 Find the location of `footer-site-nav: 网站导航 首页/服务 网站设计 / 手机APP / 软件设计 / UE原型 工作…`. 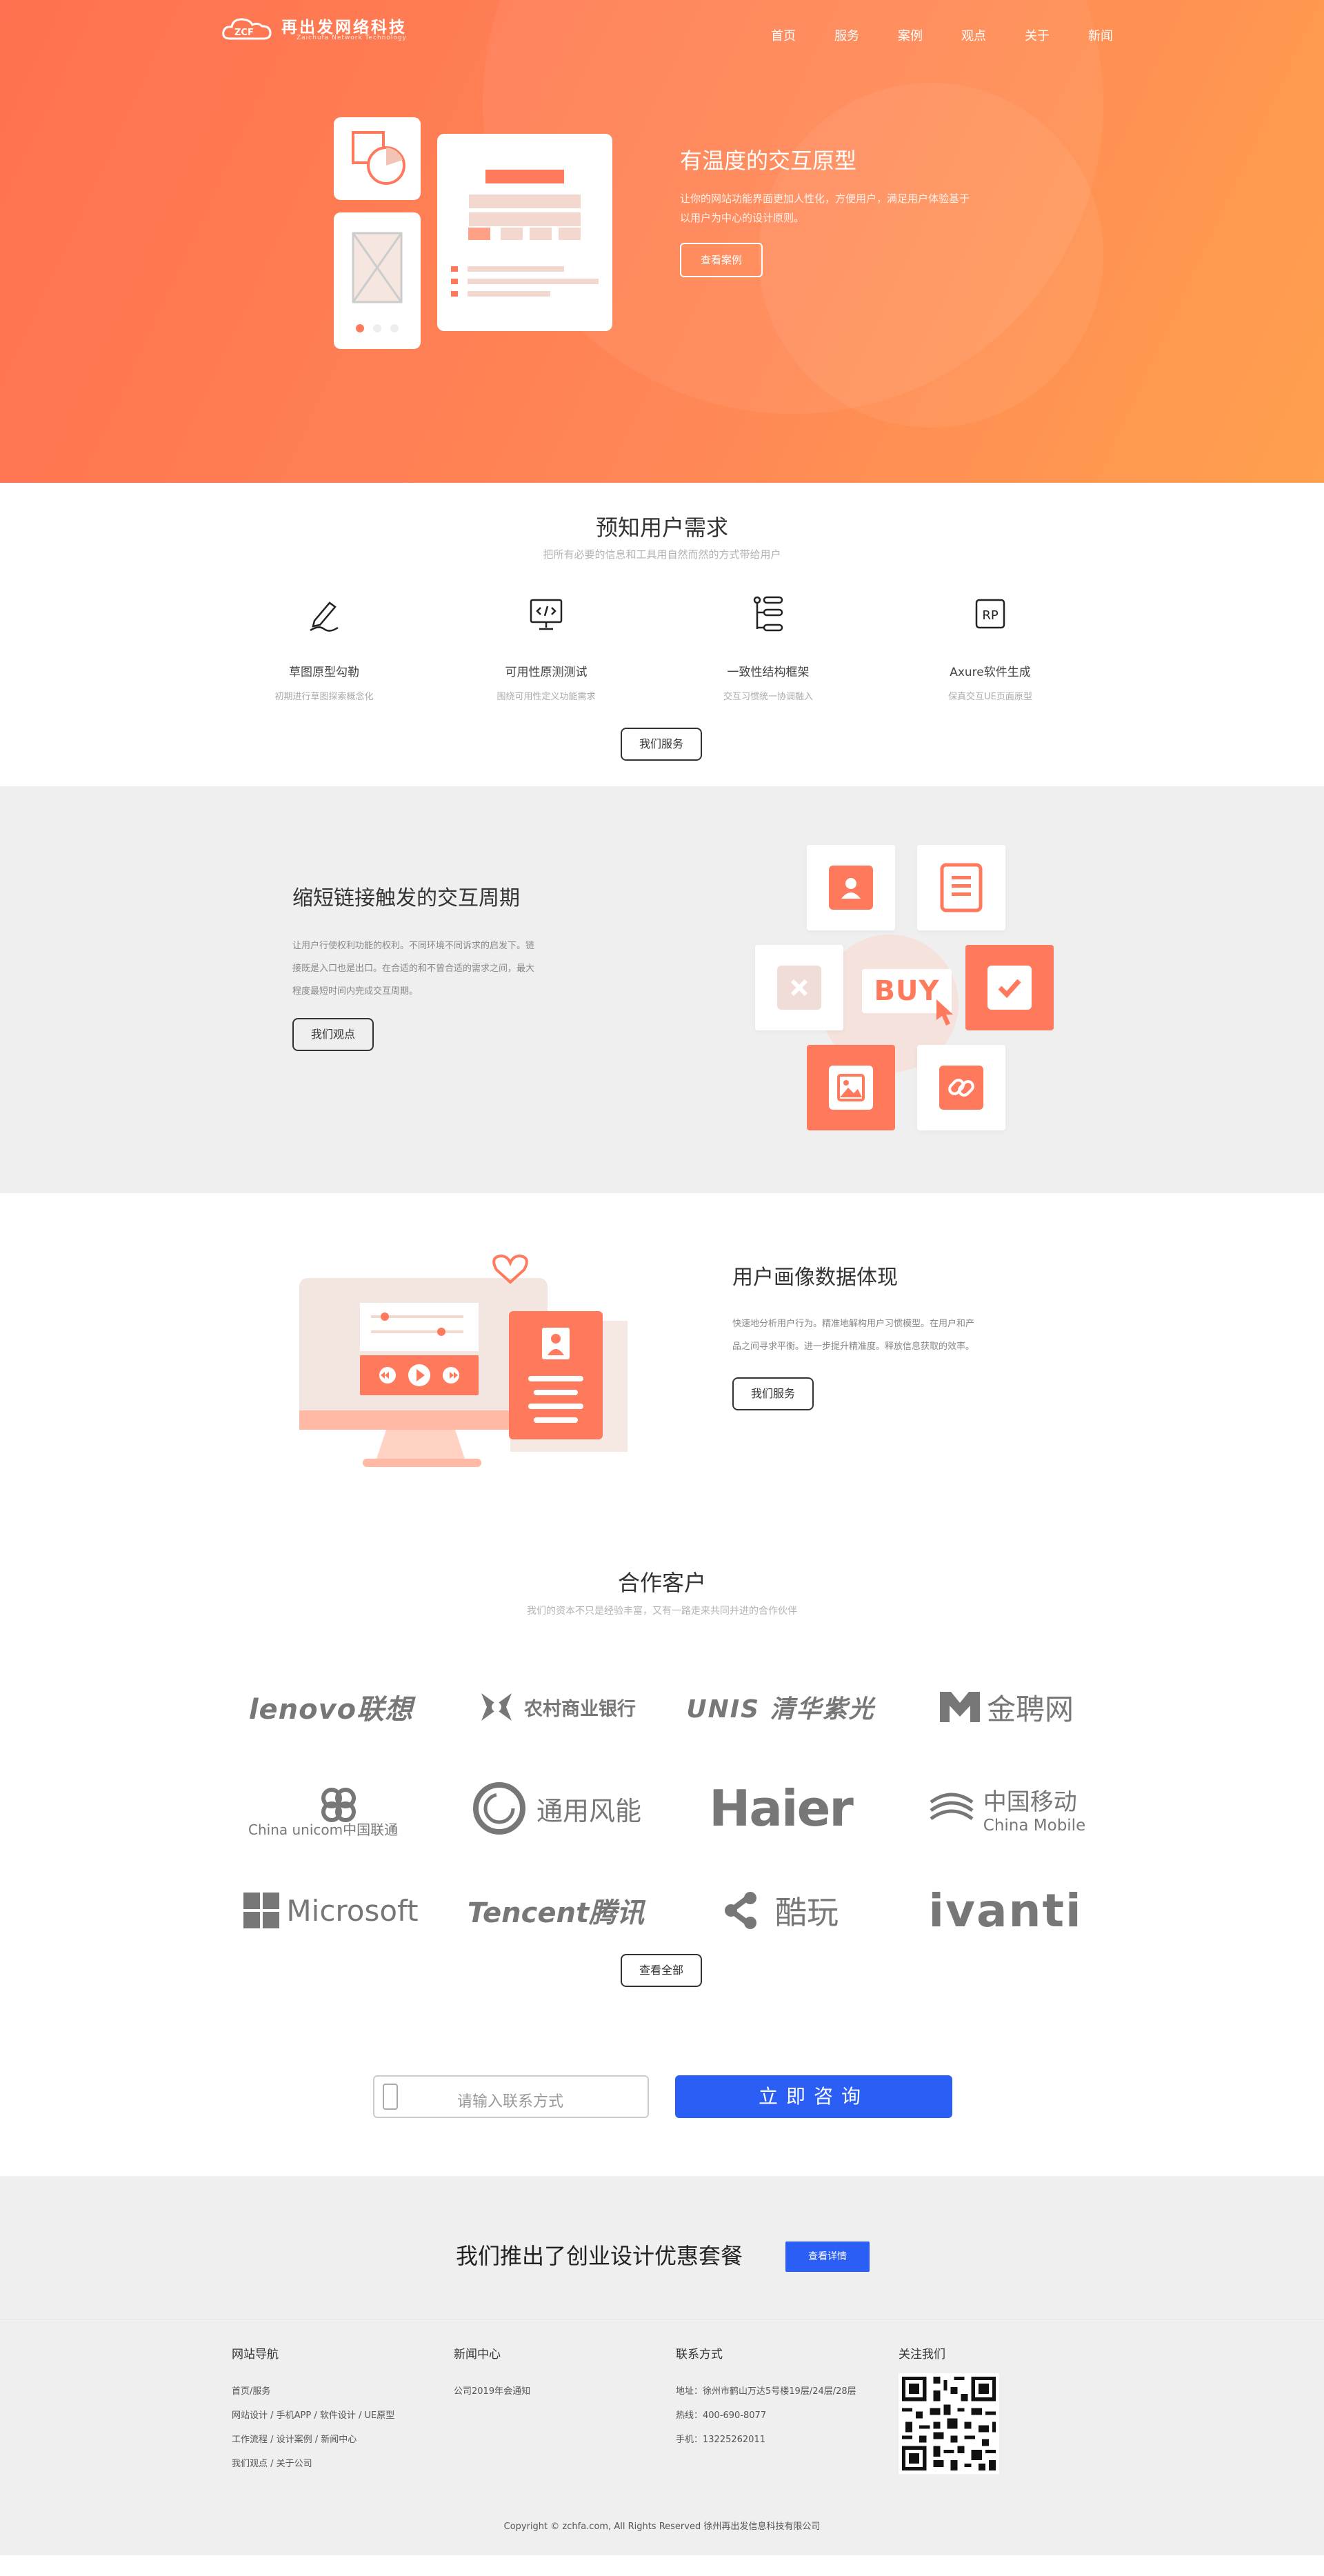

footer-site-nav: 网站导航 首页/服务 网站设计 / 手机APP / 软件设计 / UE原型 工作… is located at coordinates (335, 2410).